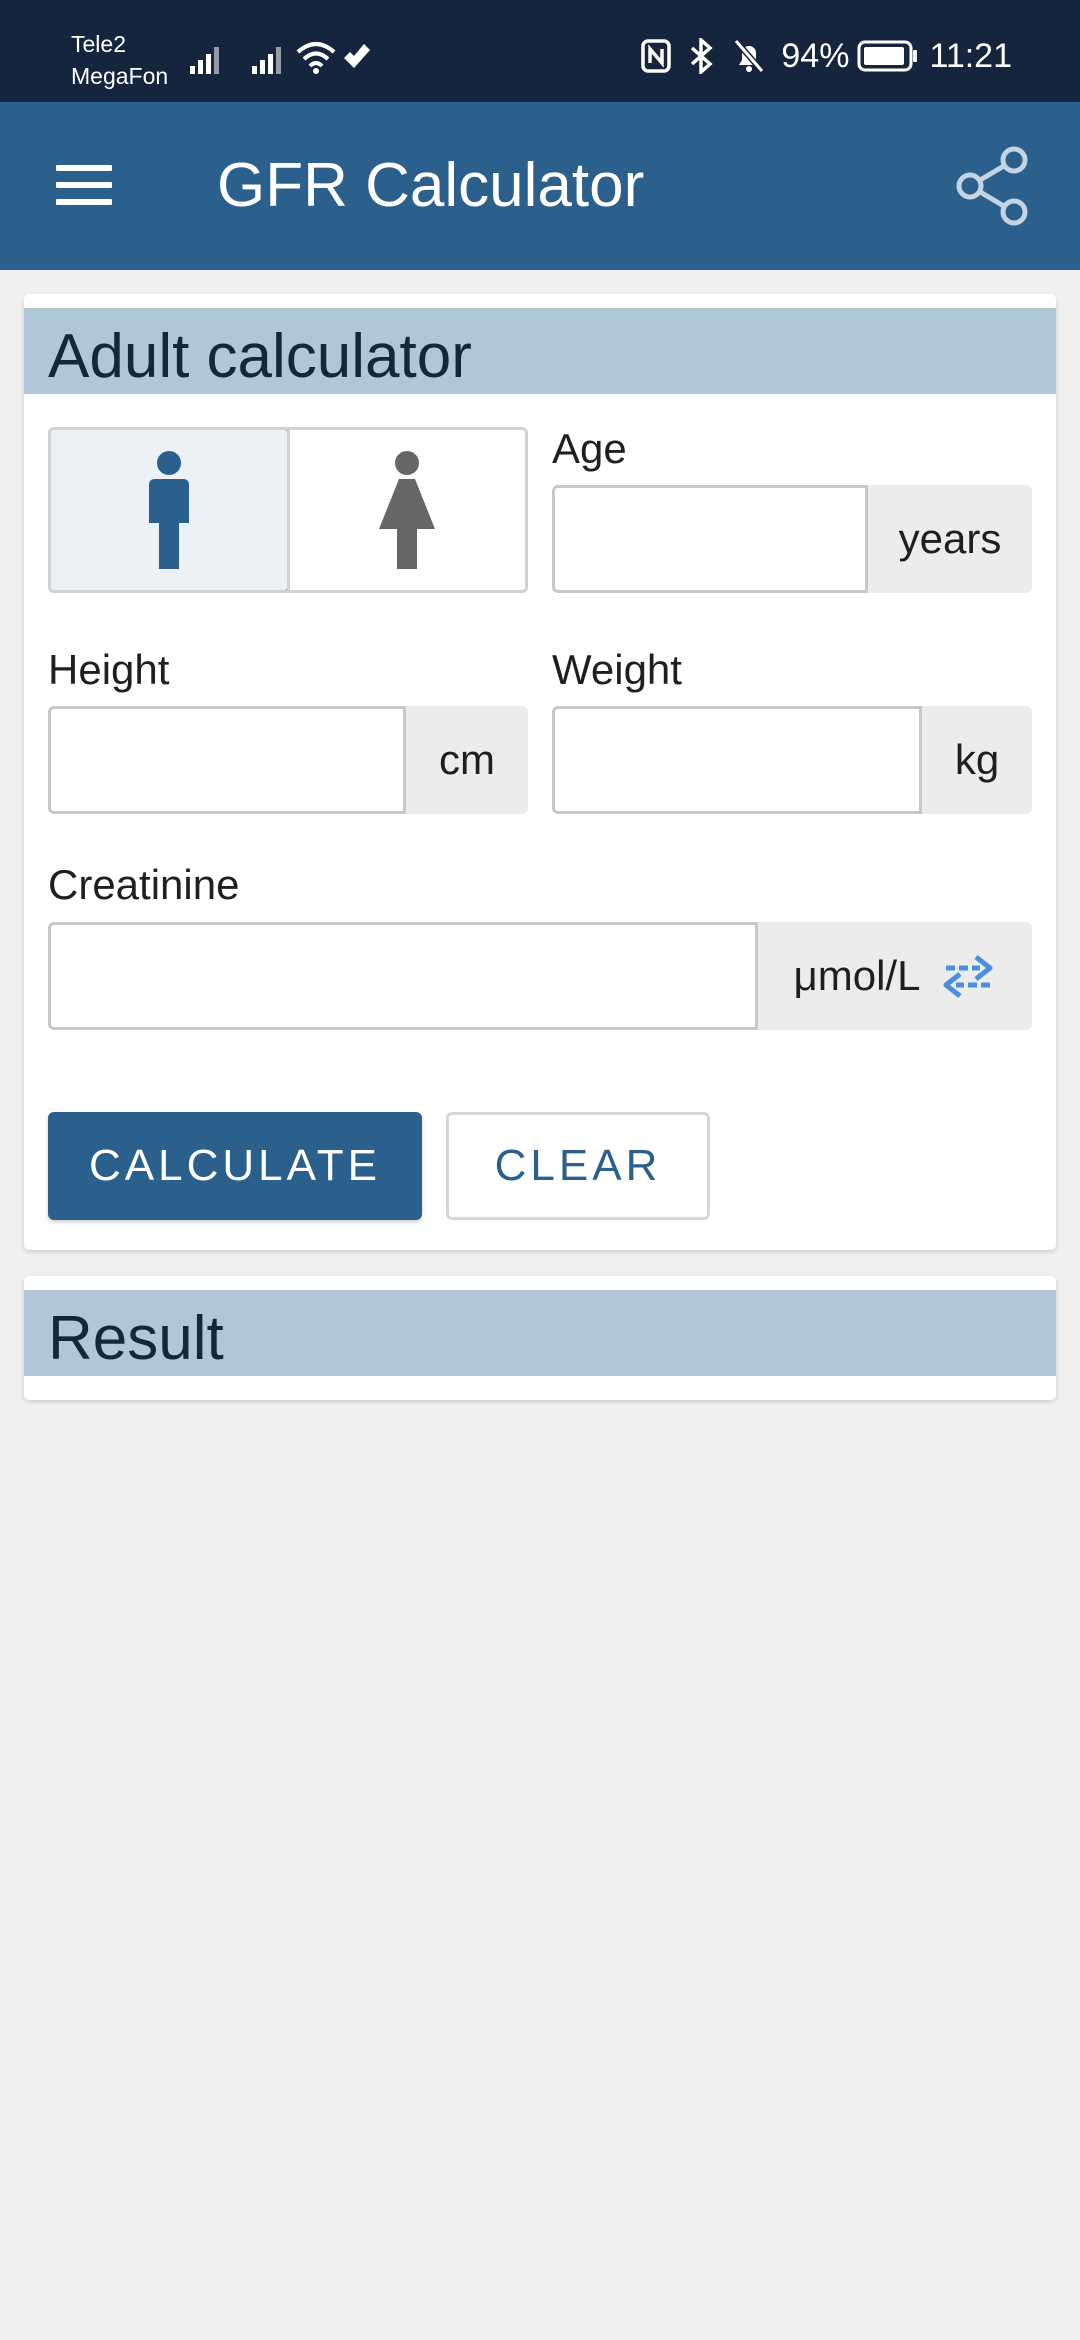  Describe the element at coordinates (977, 760) in the screenshot. I see `weight-unit: kg` at that location.